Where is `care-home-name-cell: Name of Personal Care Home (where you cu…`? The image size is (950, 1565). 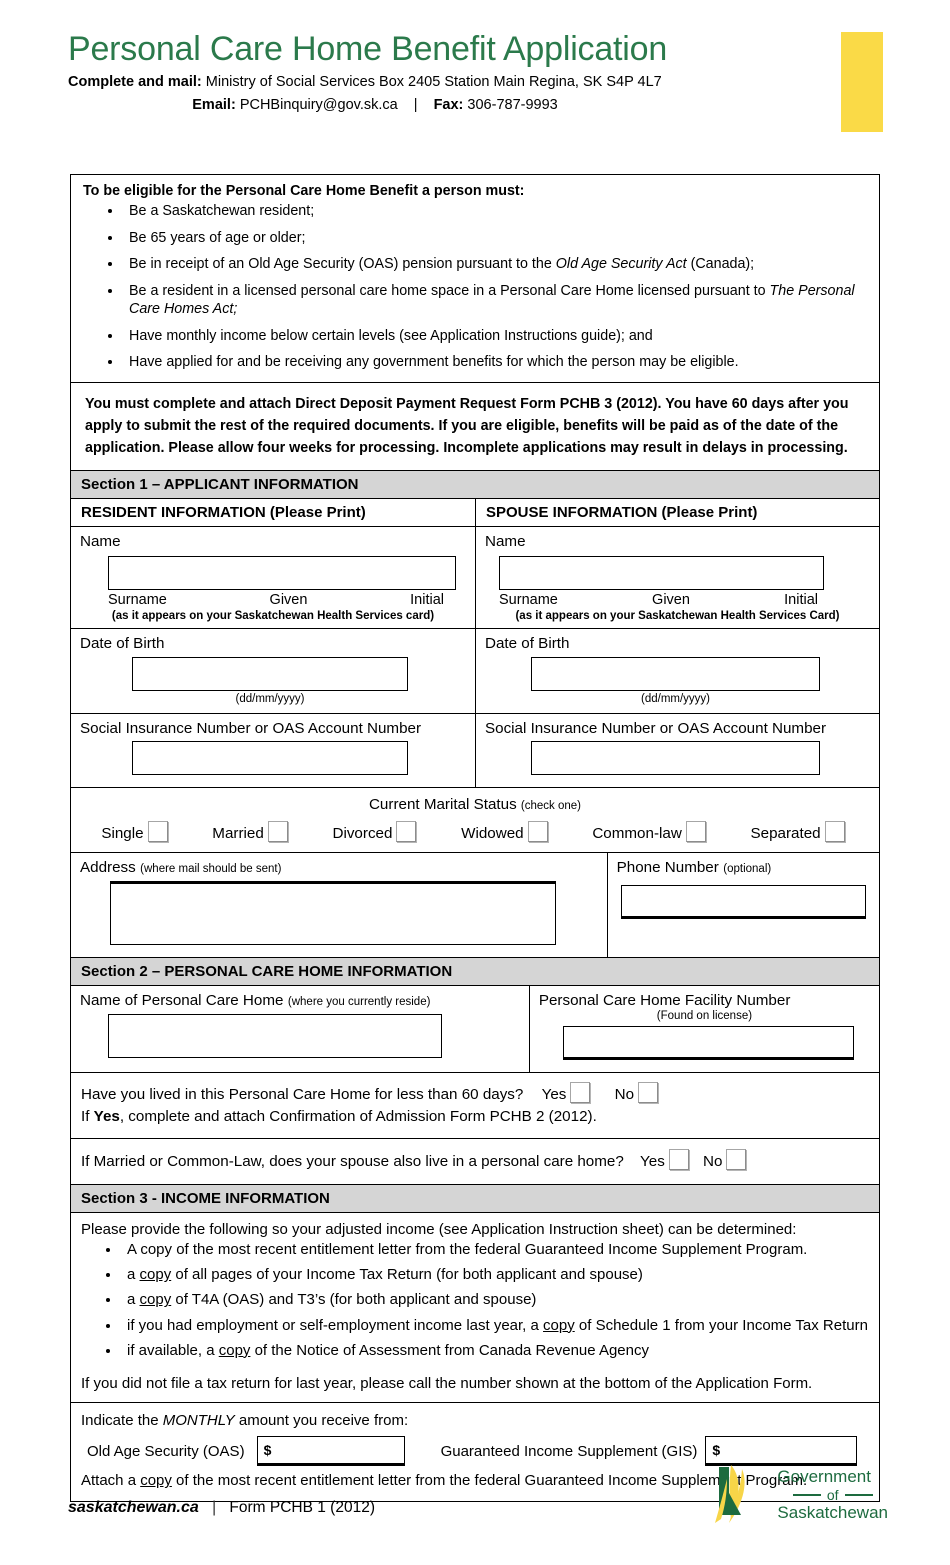
care-home-name-cell: Name of Personal Care Home (where you cu… is located at coordinates (300, 1028).